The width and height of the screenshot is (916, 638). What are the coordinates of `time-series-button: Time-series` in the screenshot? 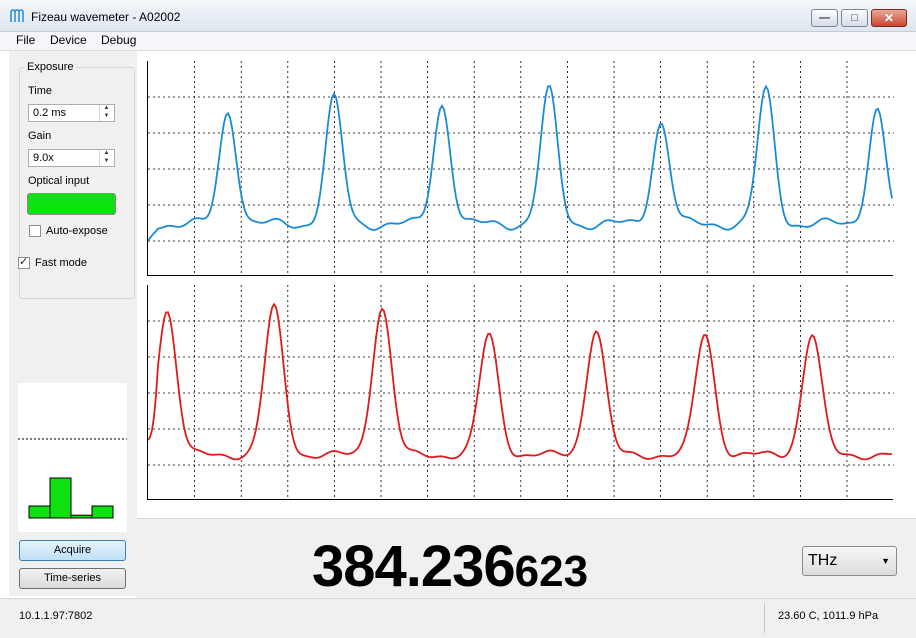 It's located at (72, 578).